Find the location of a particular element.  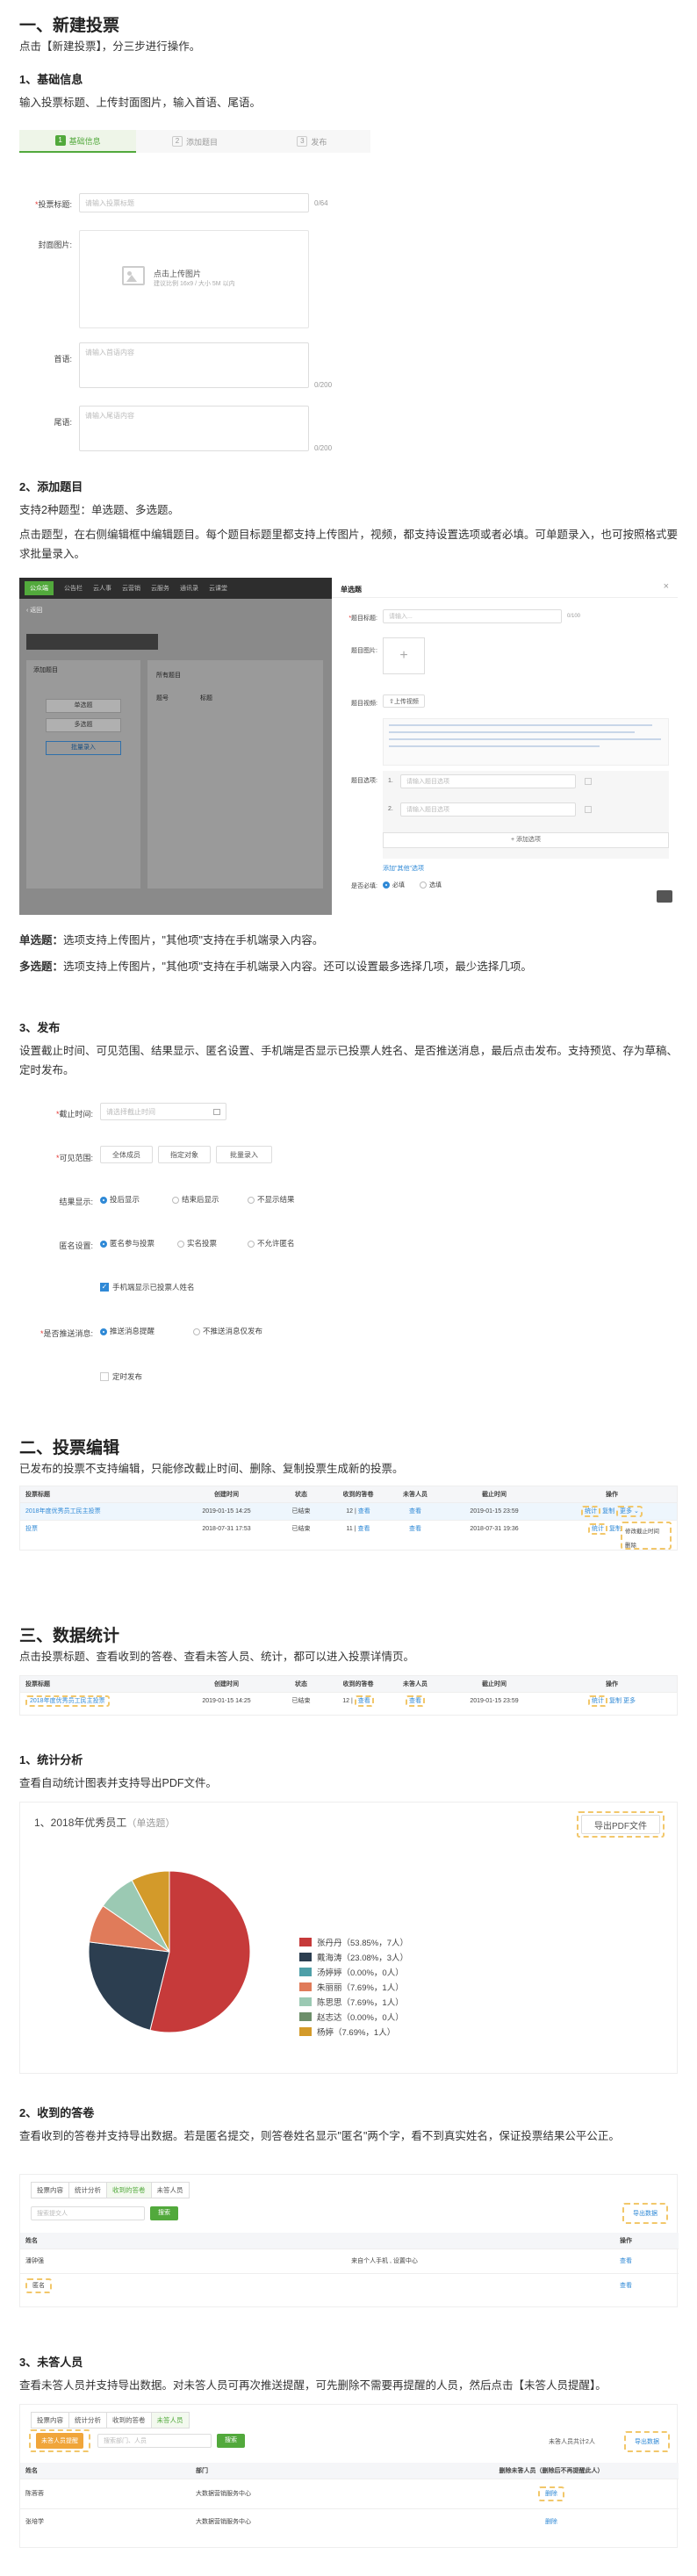

back-link: ‹ 返回 is located at coordinates (34, 610).